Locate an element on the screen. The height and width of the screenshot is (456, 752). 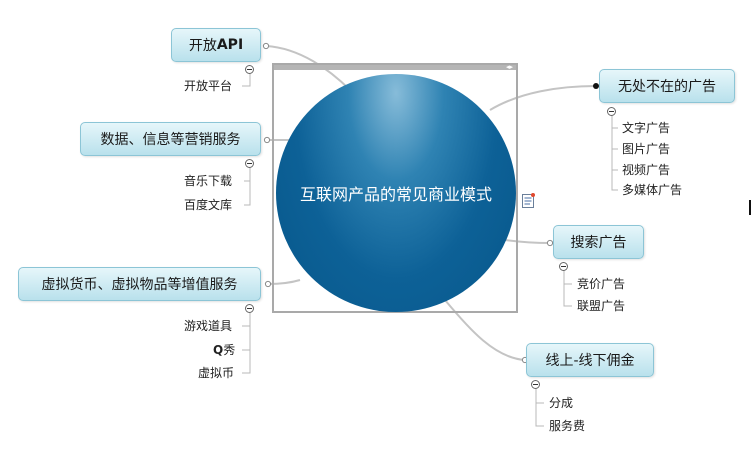
central-topic-label: 互联网产品的常见商业模式 is located at coordinates (395, 194).